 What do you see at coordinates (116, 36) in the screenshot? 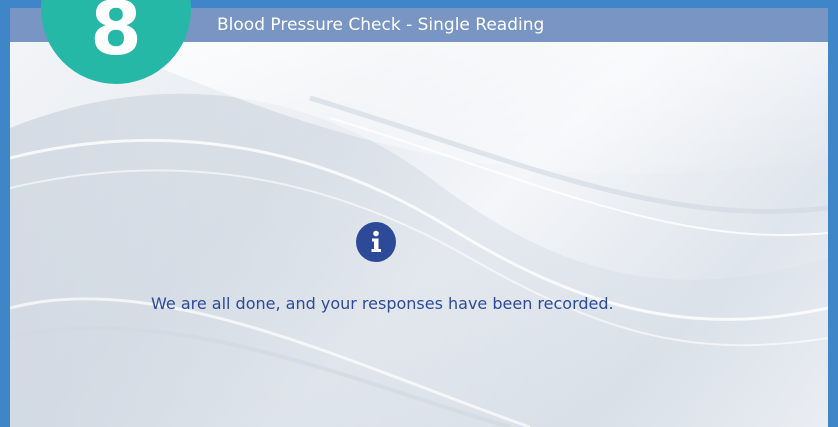
I see `step-number: 8` at bounding box center [116, 36].